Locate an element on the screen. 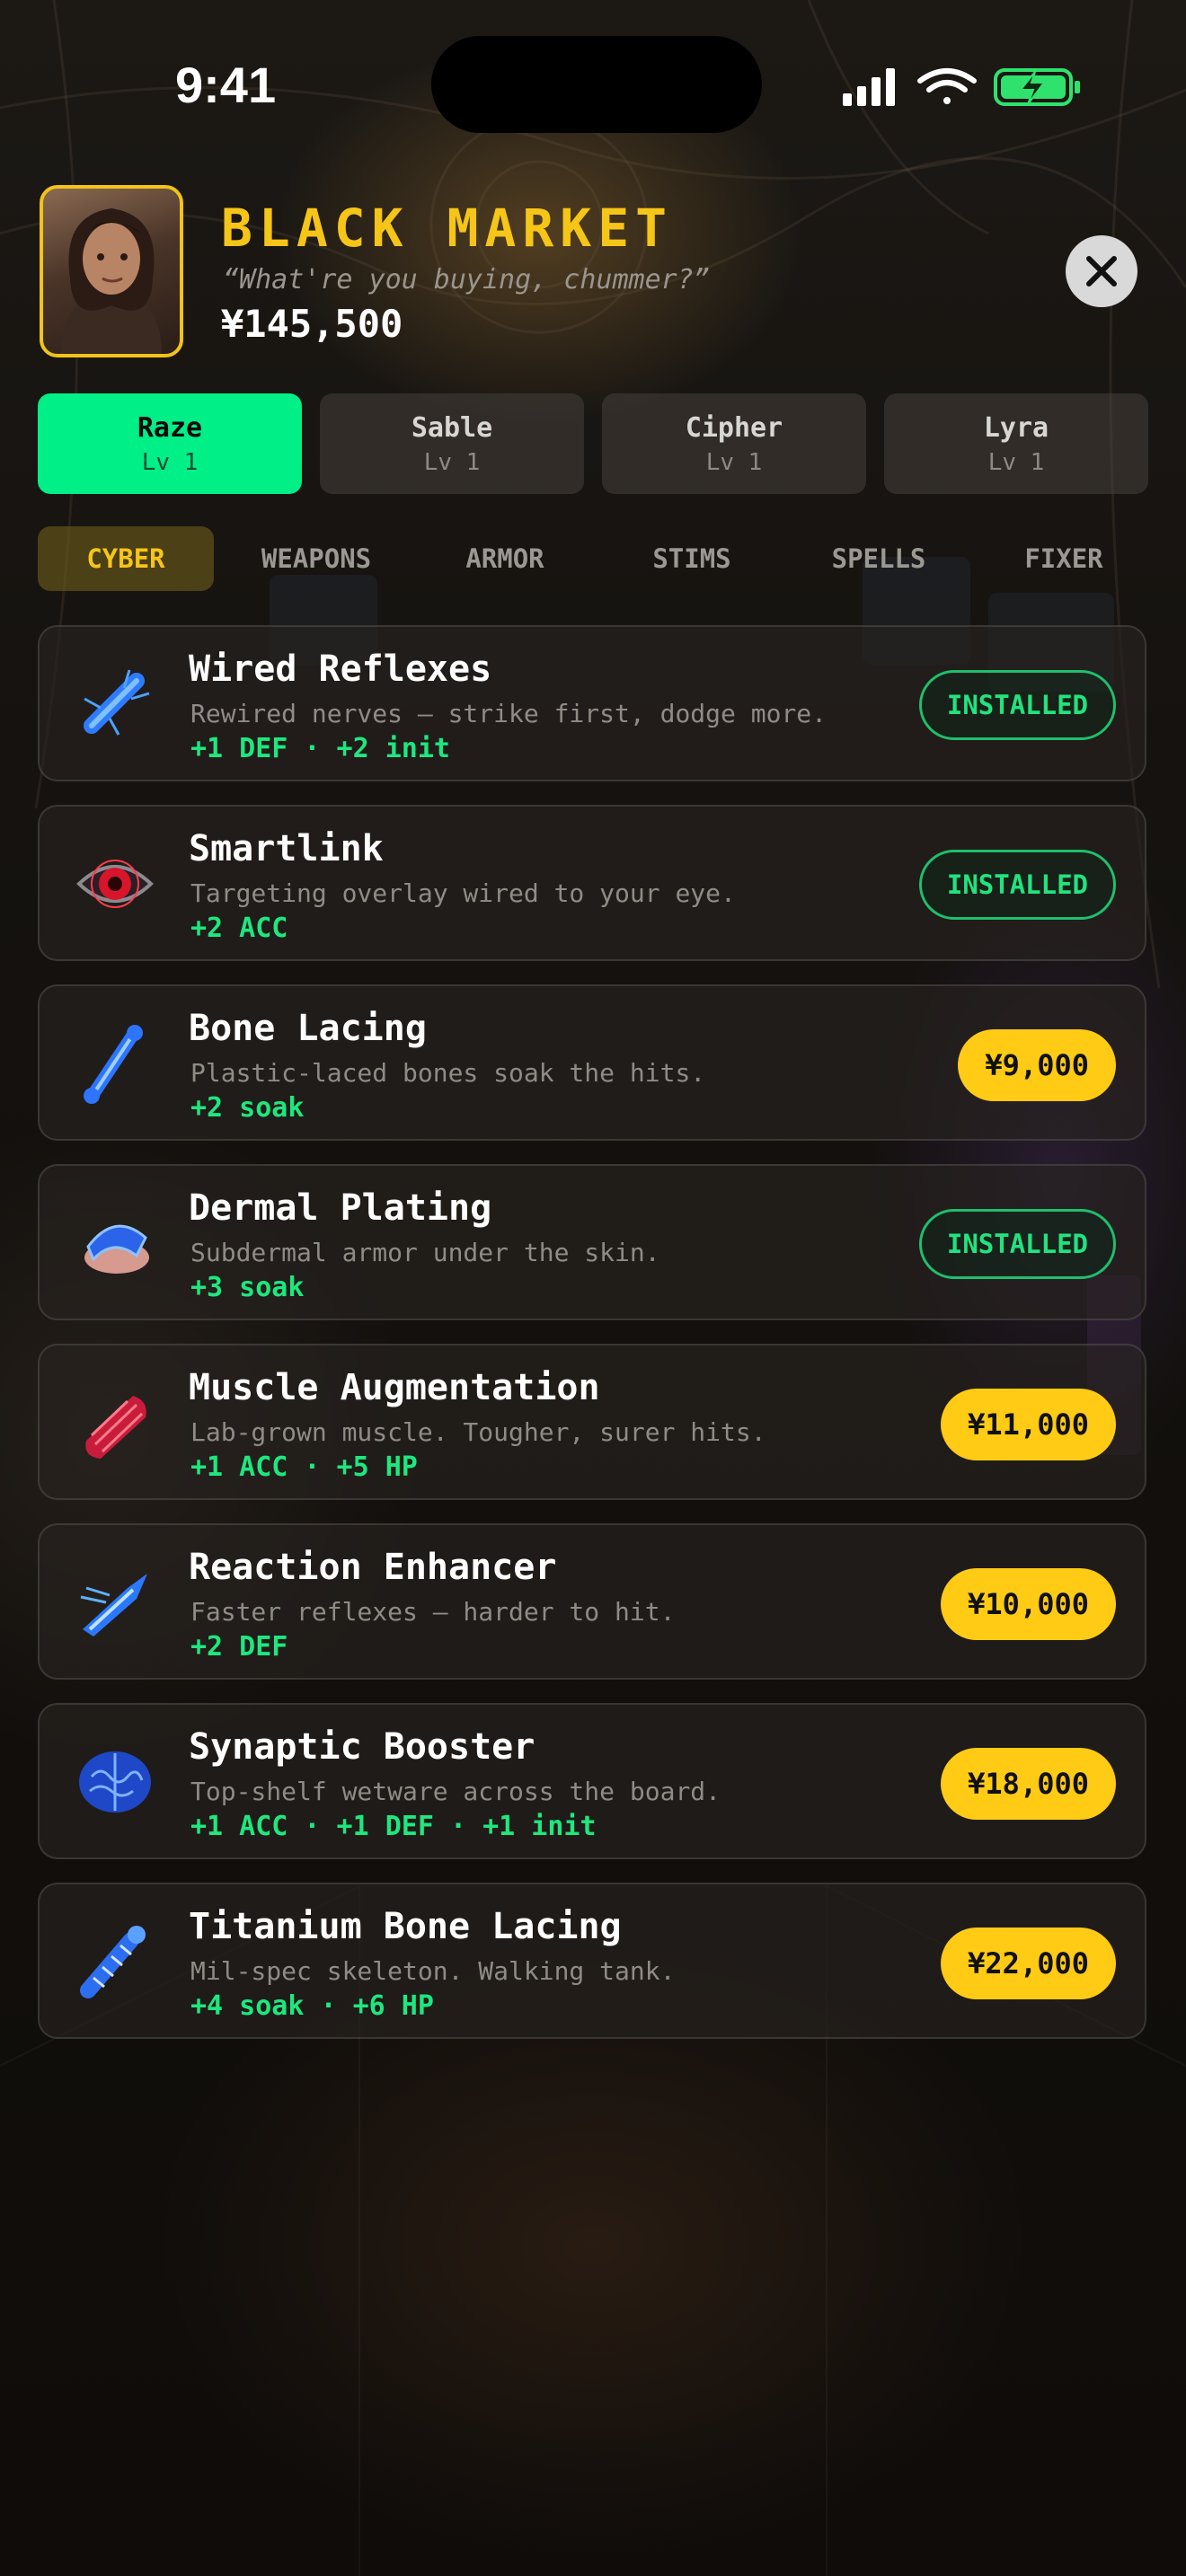  item-name: Wired Reflexes is located at coordinates (340, 669).